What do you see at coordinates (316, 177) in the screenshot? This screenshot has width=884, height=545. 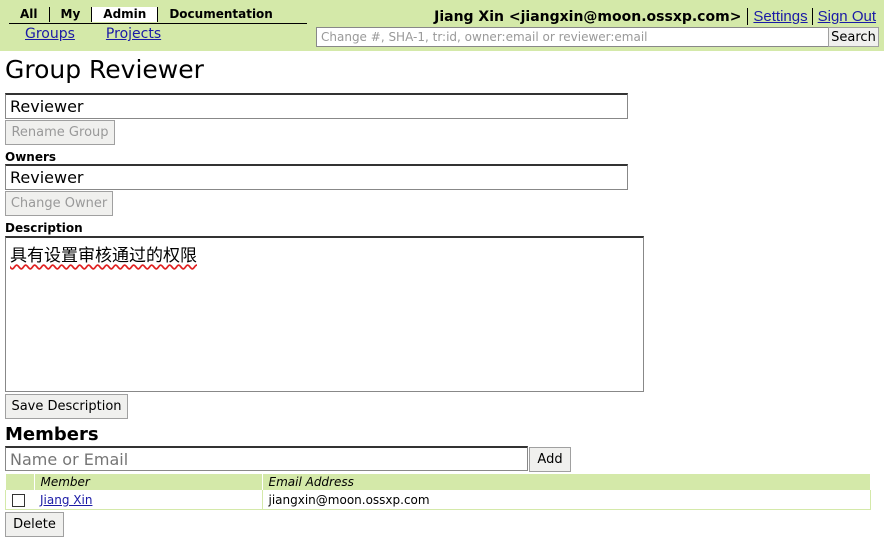 I see `owner-input` at bounding box center [316, 177].